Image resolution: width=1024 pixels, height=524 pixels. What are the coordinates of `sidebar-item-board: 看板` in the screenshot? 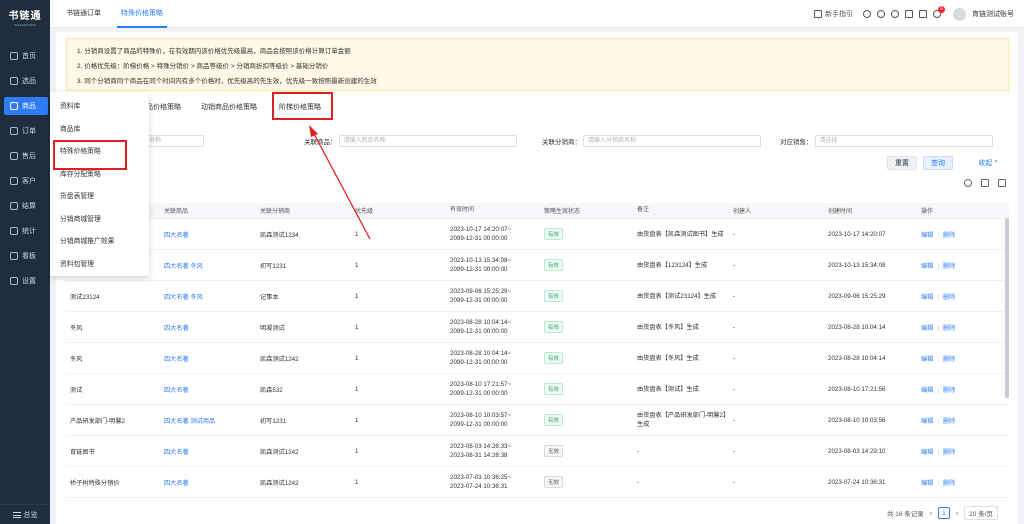 It's located at (26, 256).